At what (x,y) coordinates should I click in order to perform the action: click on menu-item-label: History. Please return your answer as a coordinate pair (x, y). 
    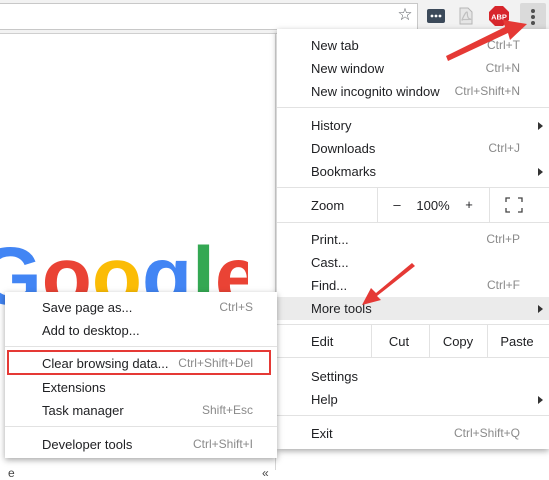
    Looking at the image, I should click on (331, 125).